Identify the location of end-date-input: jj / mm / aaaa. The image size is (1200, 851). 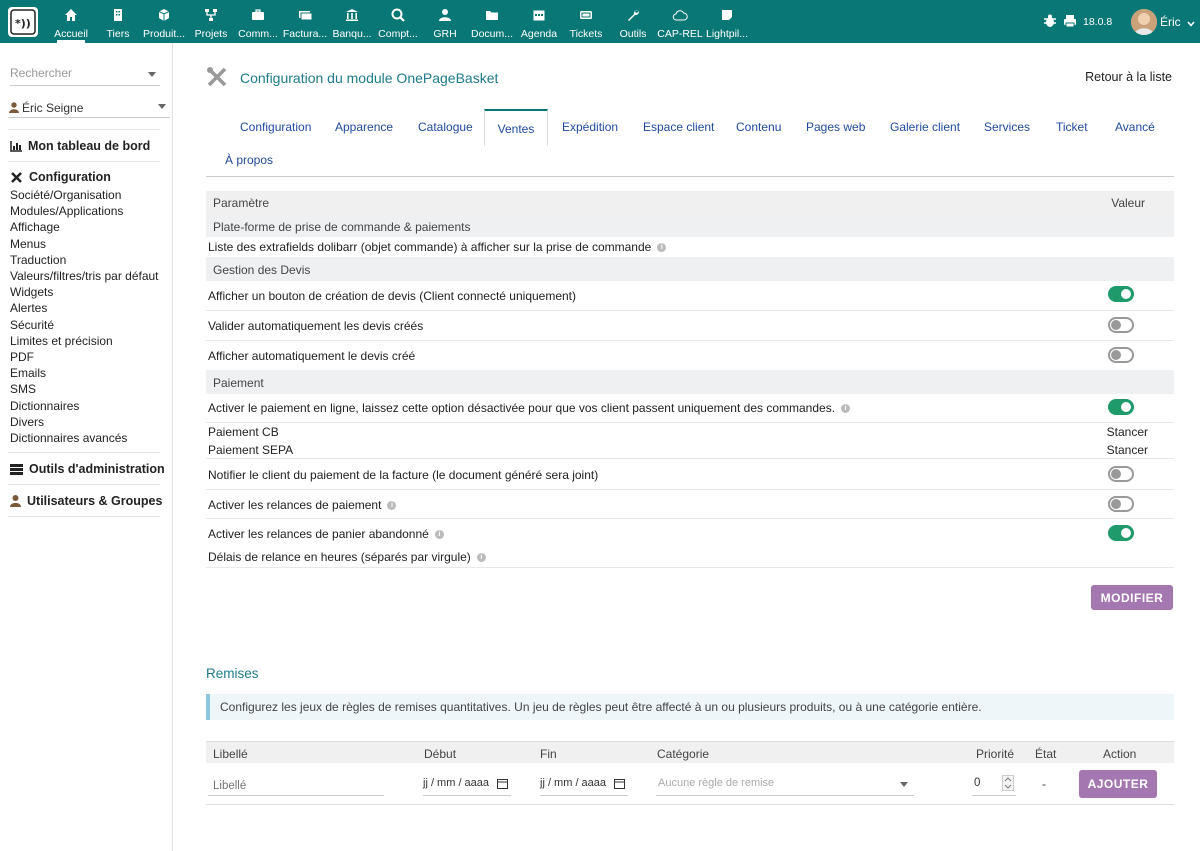
(584, 784).